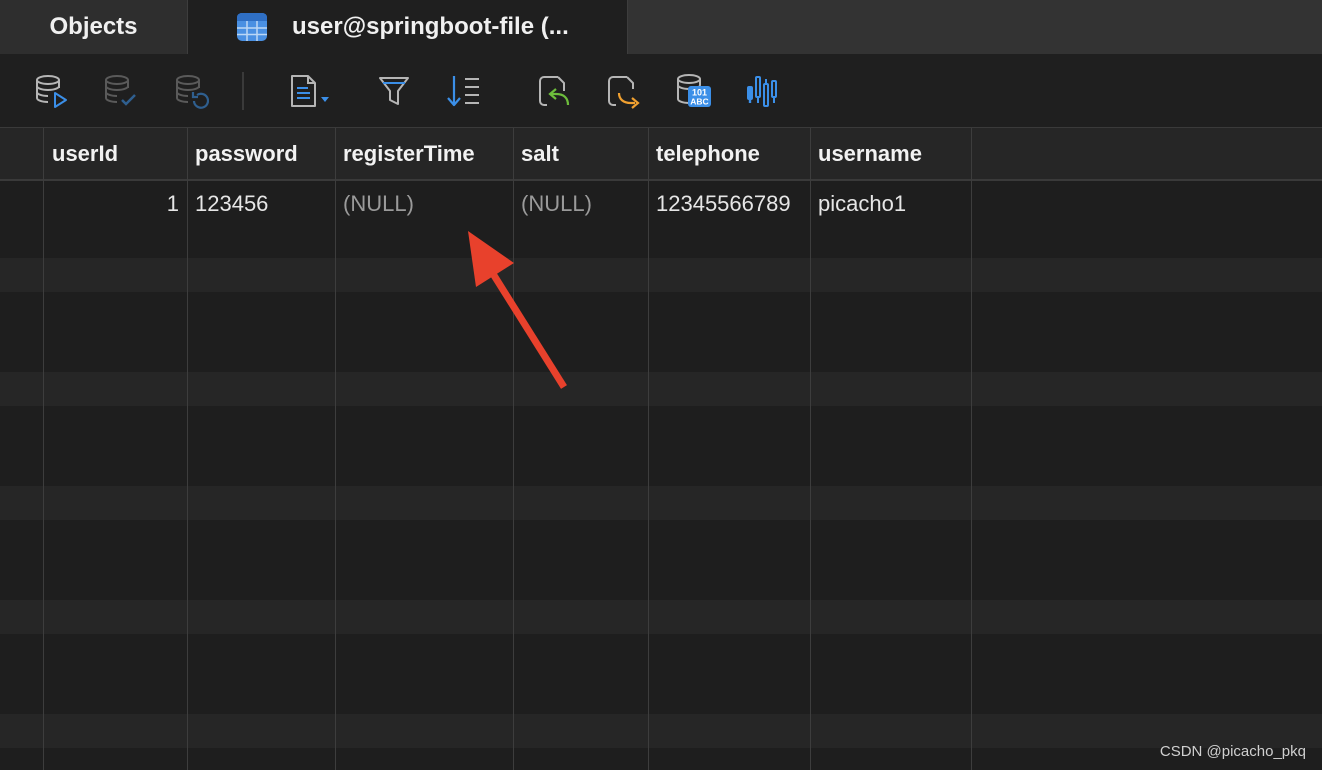  I want to click on cell-salt: (NULL), so click(580, 203).